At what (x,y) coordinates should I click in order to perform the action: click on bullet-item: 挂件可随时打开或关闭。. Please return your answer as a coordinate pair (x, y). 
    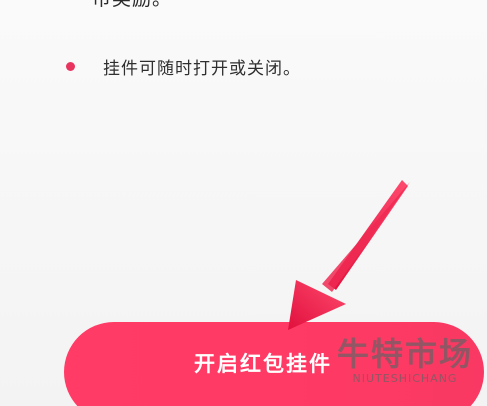
    Looking at the image, I should click on (183, 66).